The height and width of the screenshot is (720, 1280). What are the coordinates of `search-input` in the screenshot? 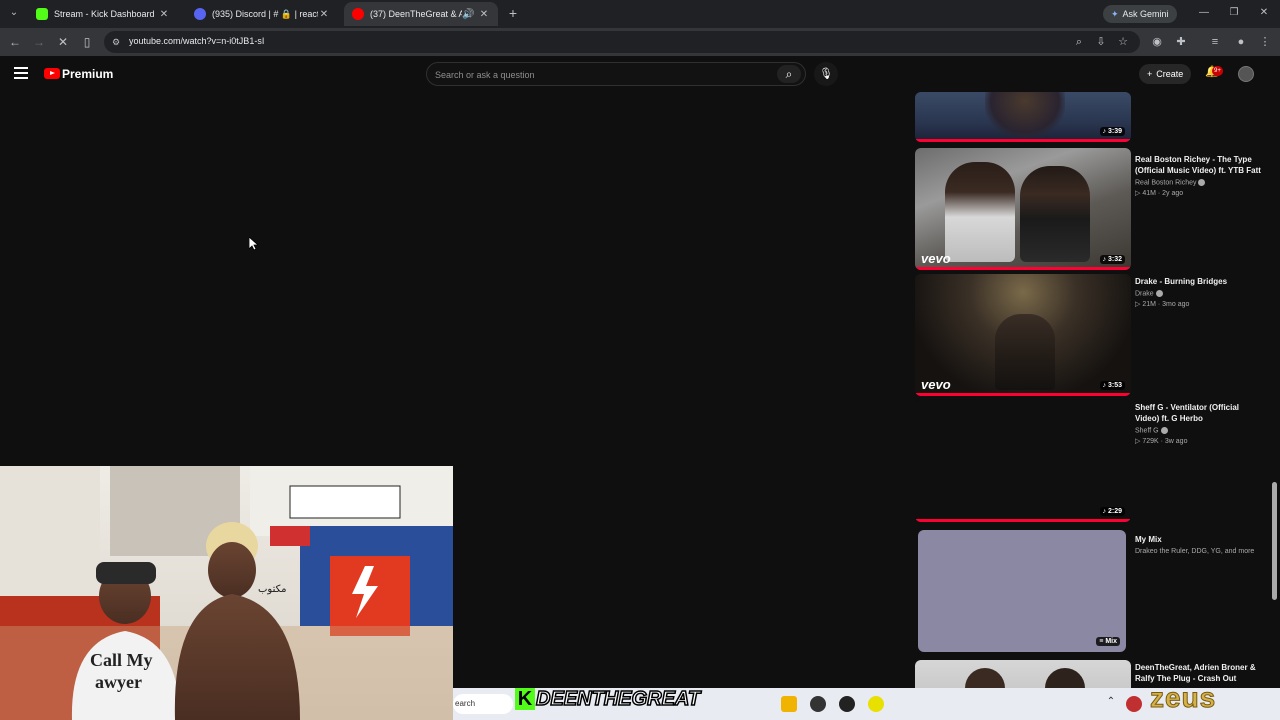 It's located at (595, 75).